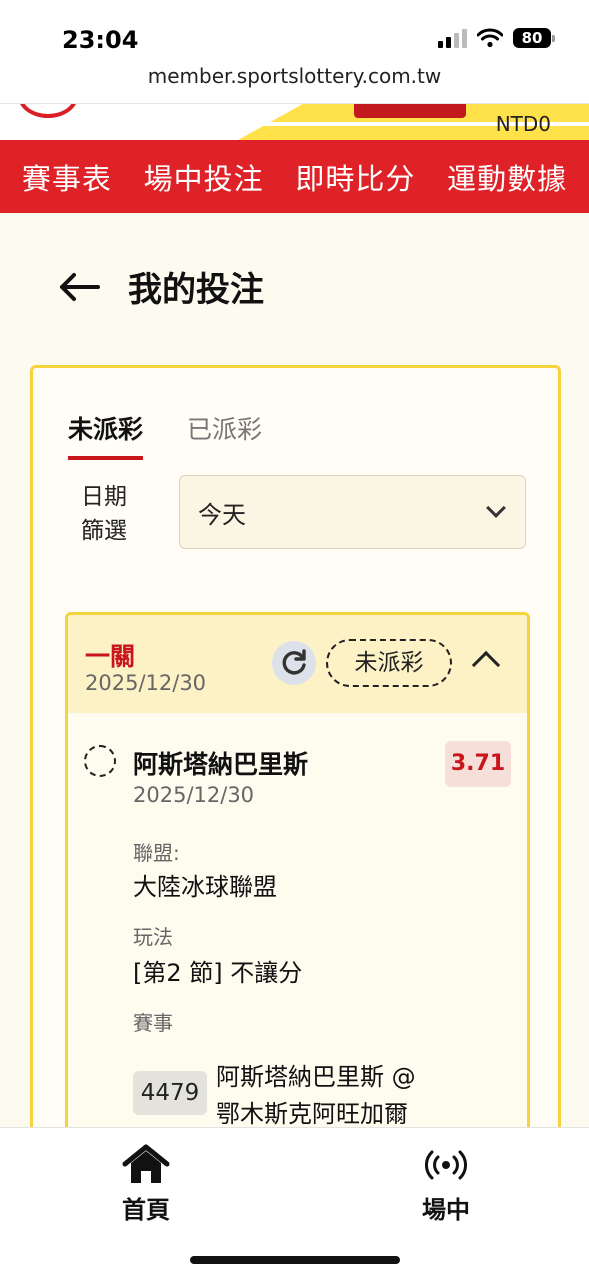 The height and width of the screenshot is (1280, 589). What do you see at coordinates (355, 177) in the screenshot?
I see `nav-item-live-score: 即時比分` at bounding box center [355, 177].